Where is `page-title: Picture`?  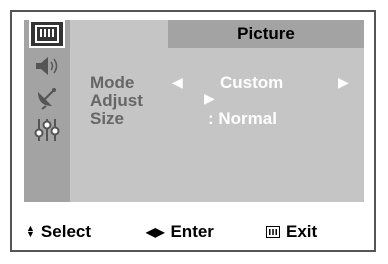 page-title: Picture is located at coordinates (266, 33).